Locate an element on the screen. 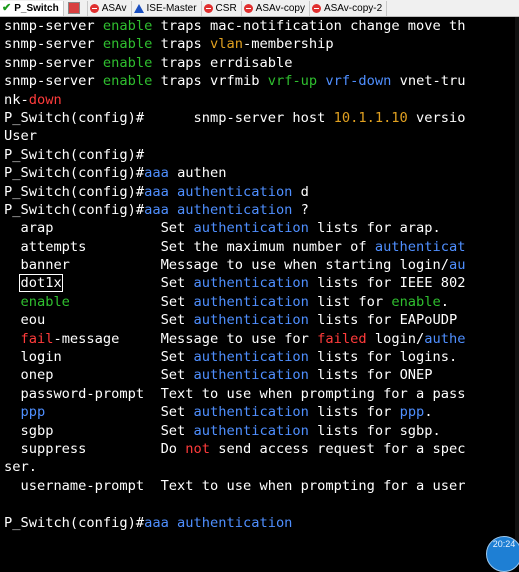 The width and height of the screenshot is (519, 572). terminal-text: traps mac-notification change move th is located at coordinates (309, 26).